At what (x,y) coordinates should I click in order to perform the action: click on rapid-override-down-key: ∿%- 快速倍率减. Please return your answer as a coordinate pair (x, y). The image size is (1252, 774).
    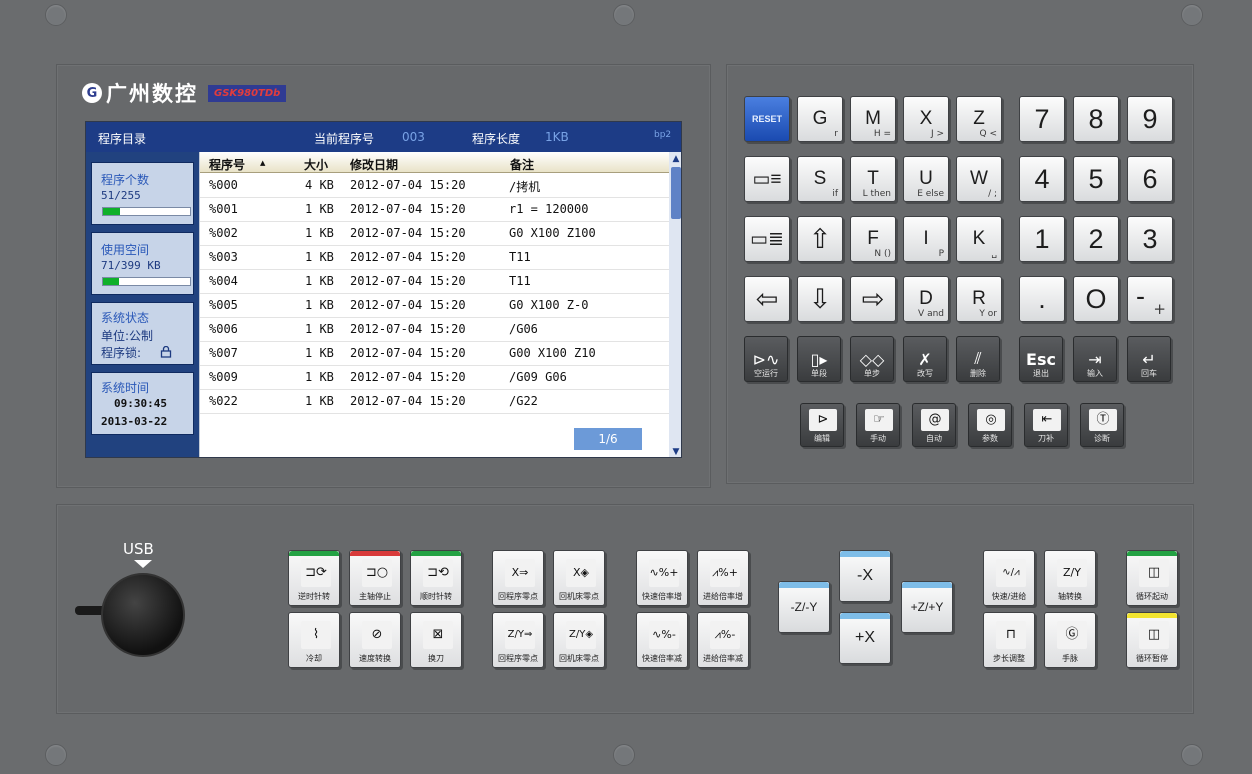
    Looking at the image, I should click on (662, 640).